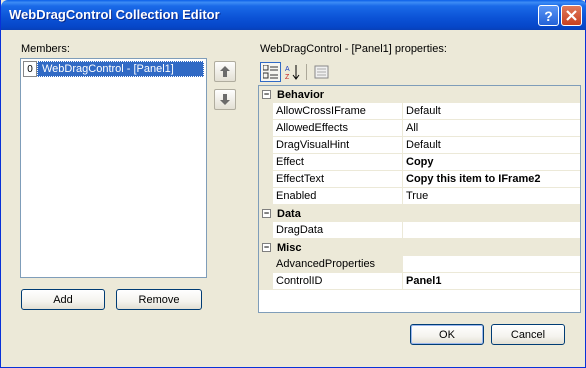  Describe the element at coordinates (419, 72) in the screenshot. I see `property-toolbar: A Z` at that location.